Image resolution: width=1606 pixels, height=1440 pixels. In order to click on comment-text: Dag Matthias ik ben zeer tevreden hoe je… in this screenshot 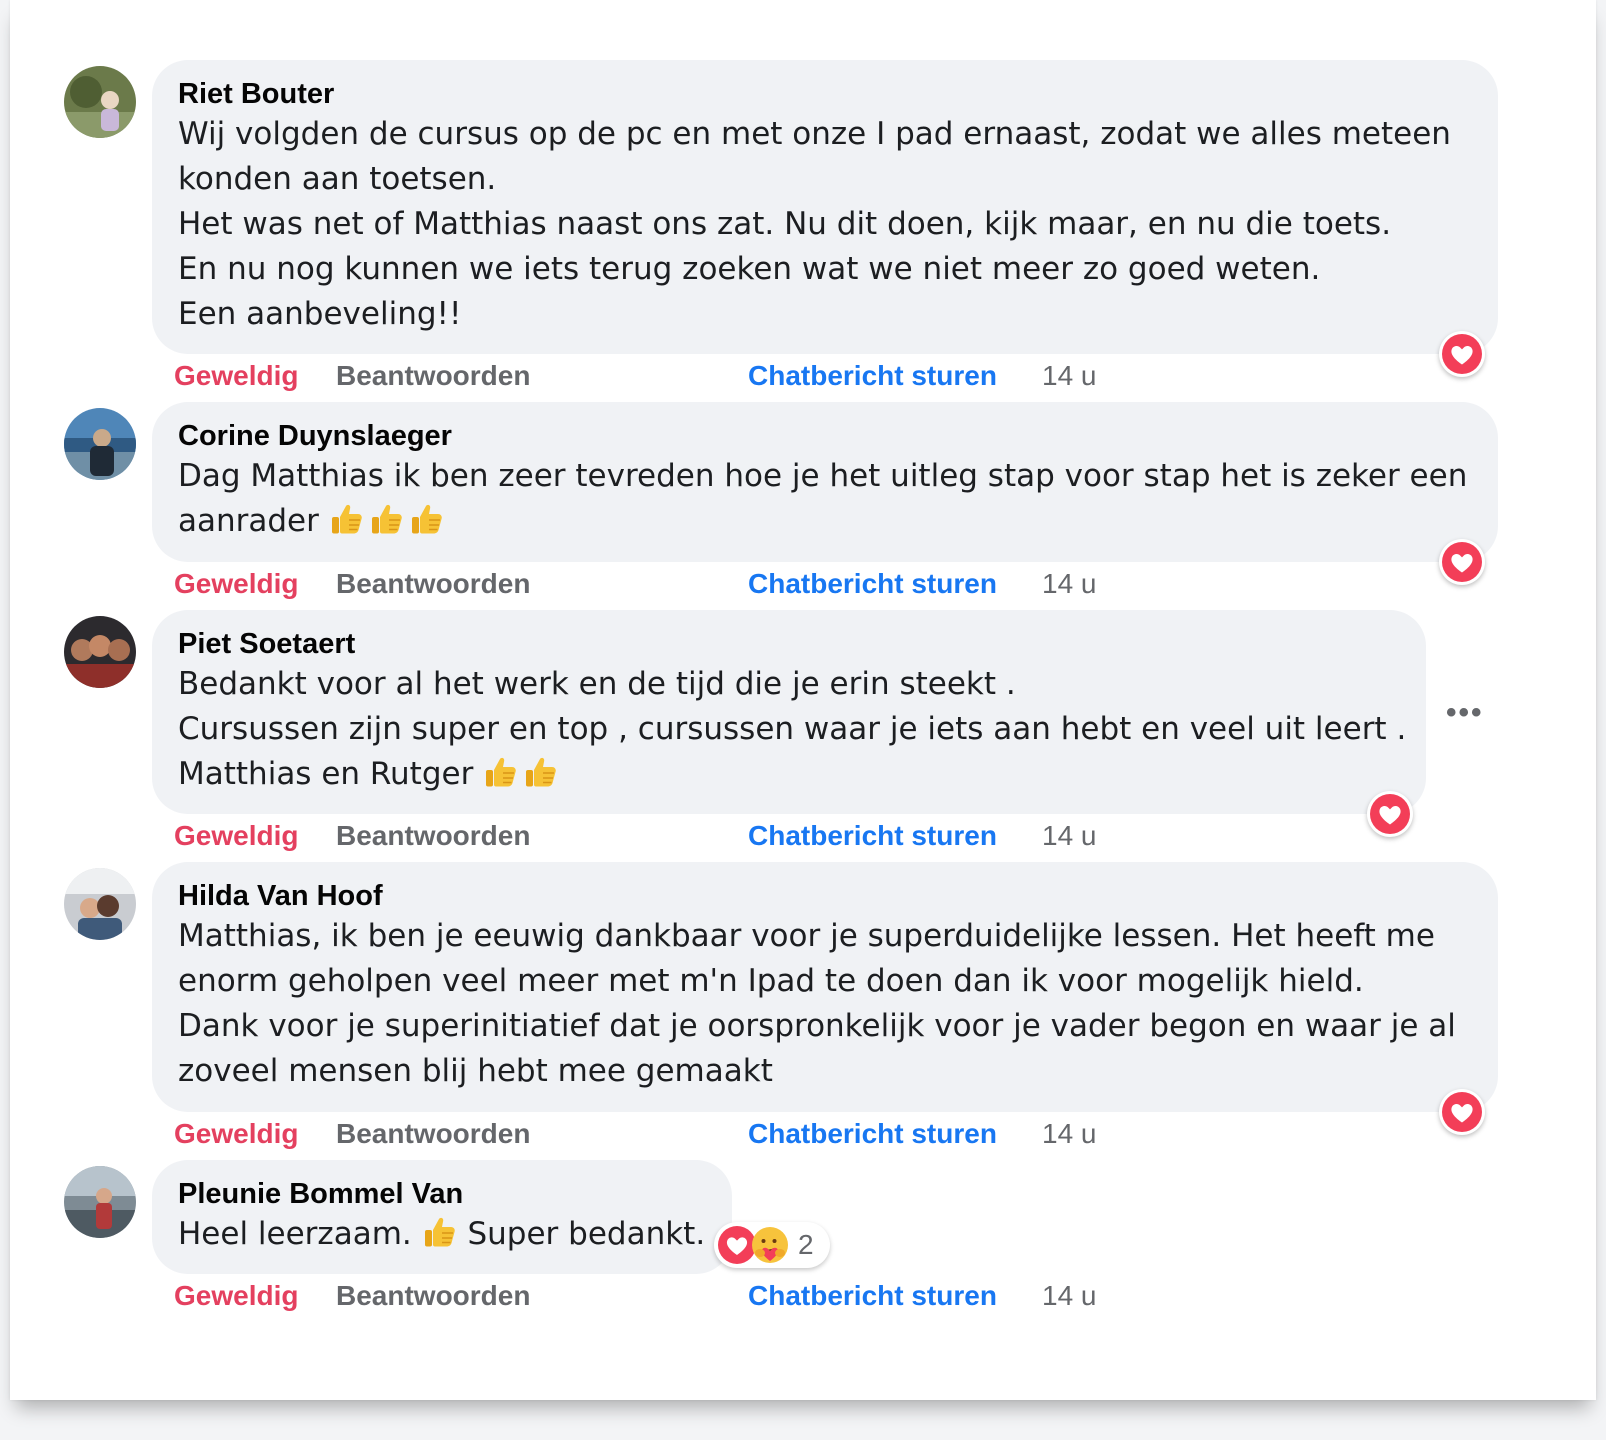, I will do `click(825, 499)`.